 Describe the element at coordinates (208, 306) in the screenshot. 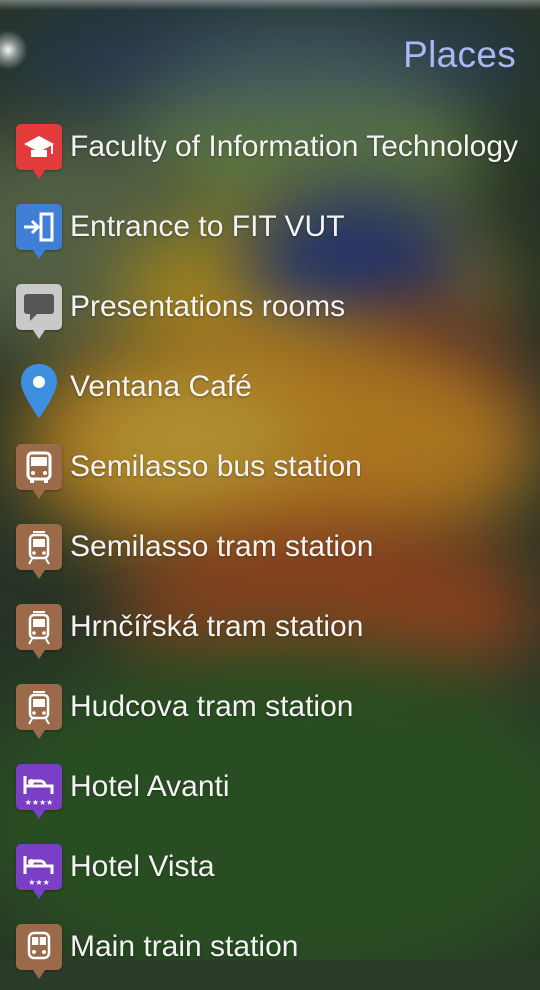

I see `list-item-label: Presentations rooms` at that location.